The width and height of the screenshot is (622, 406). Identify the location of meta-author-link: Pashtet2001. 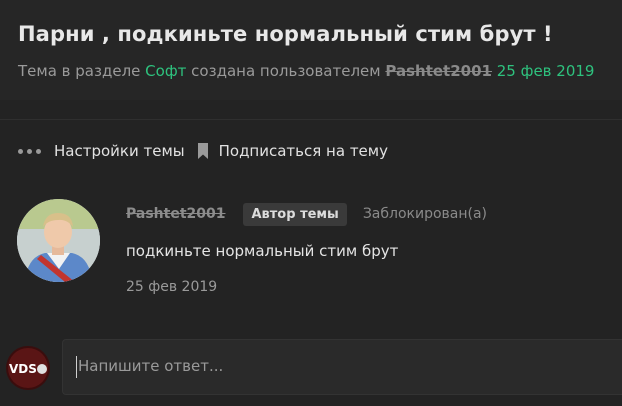
(438, 71).